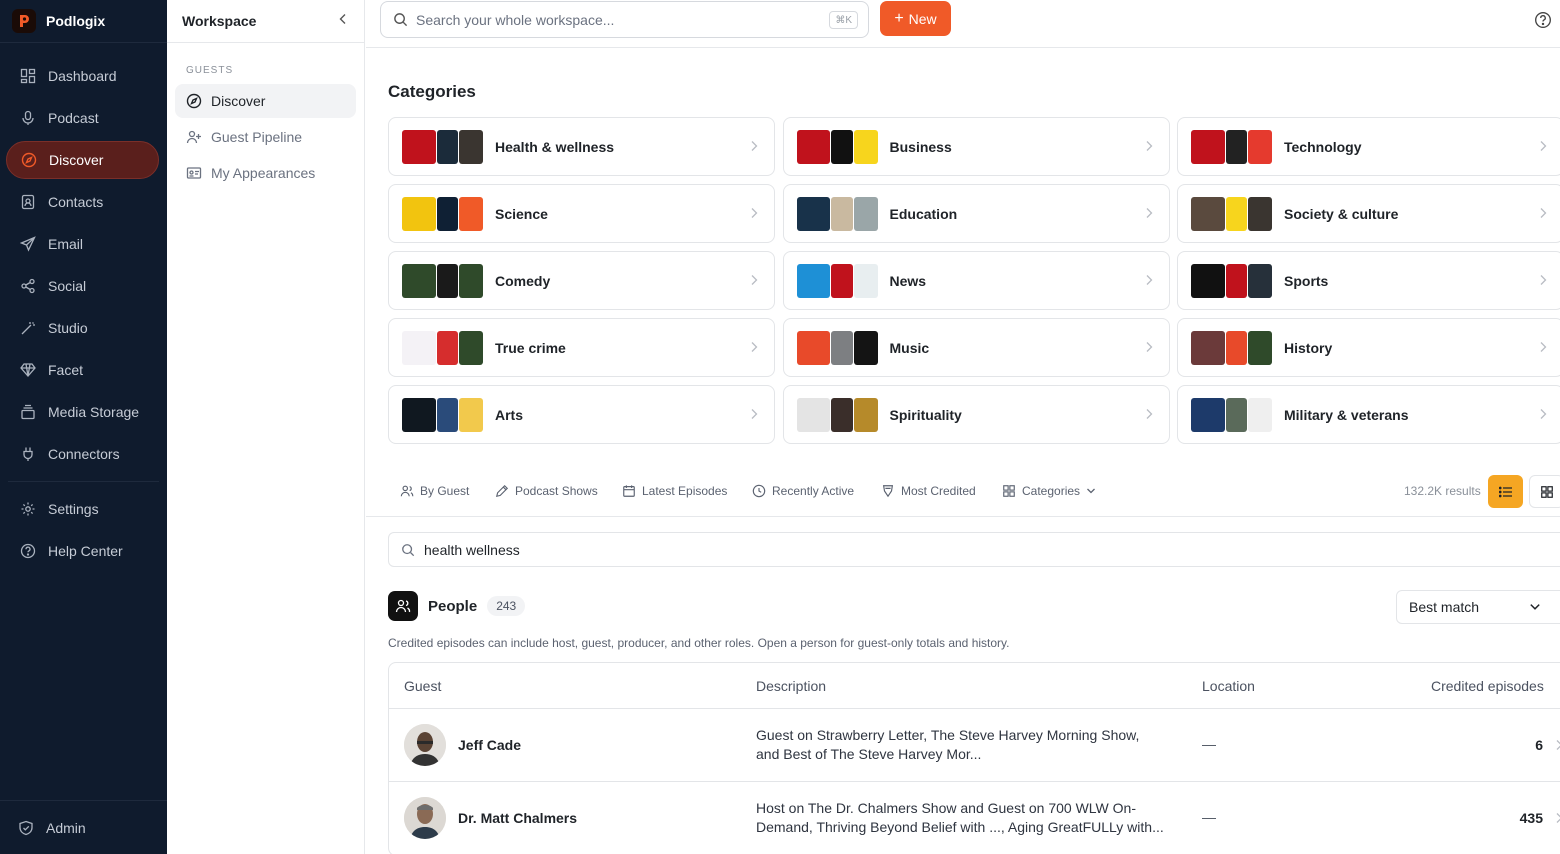  Describe the element at coordinates (1228, 686) in the screenshot. I see `col-location: Location` at that location.